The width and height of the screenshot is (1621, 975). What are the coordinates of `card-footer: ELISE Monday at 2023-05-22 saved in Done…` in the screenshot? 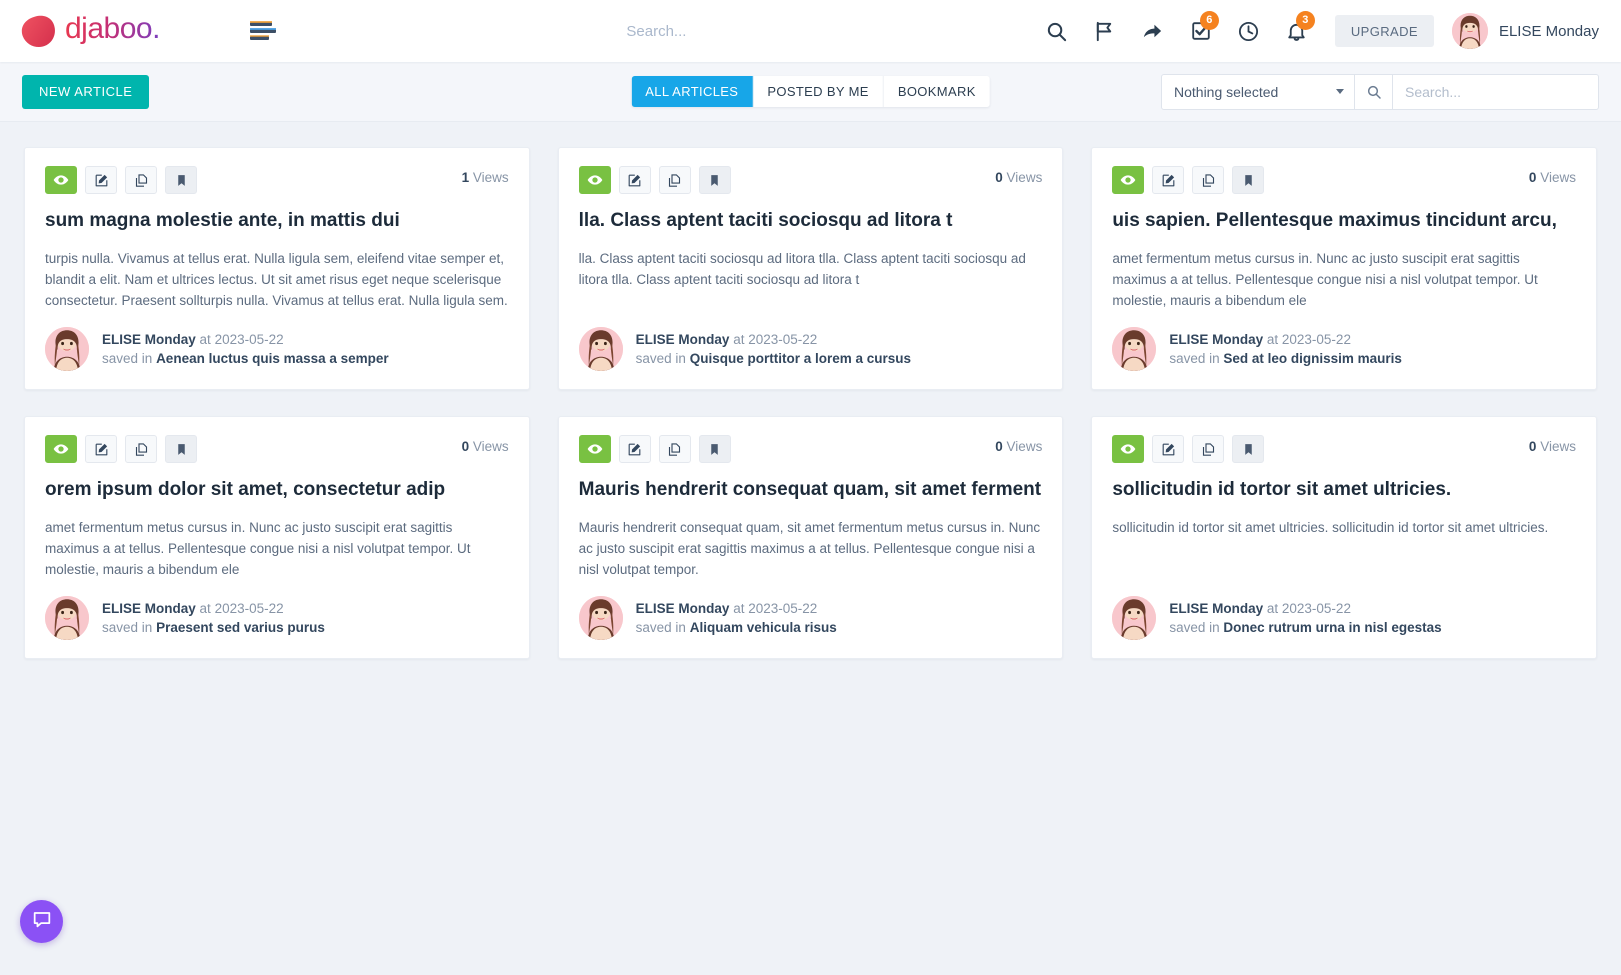 It's located at (1344, 618).